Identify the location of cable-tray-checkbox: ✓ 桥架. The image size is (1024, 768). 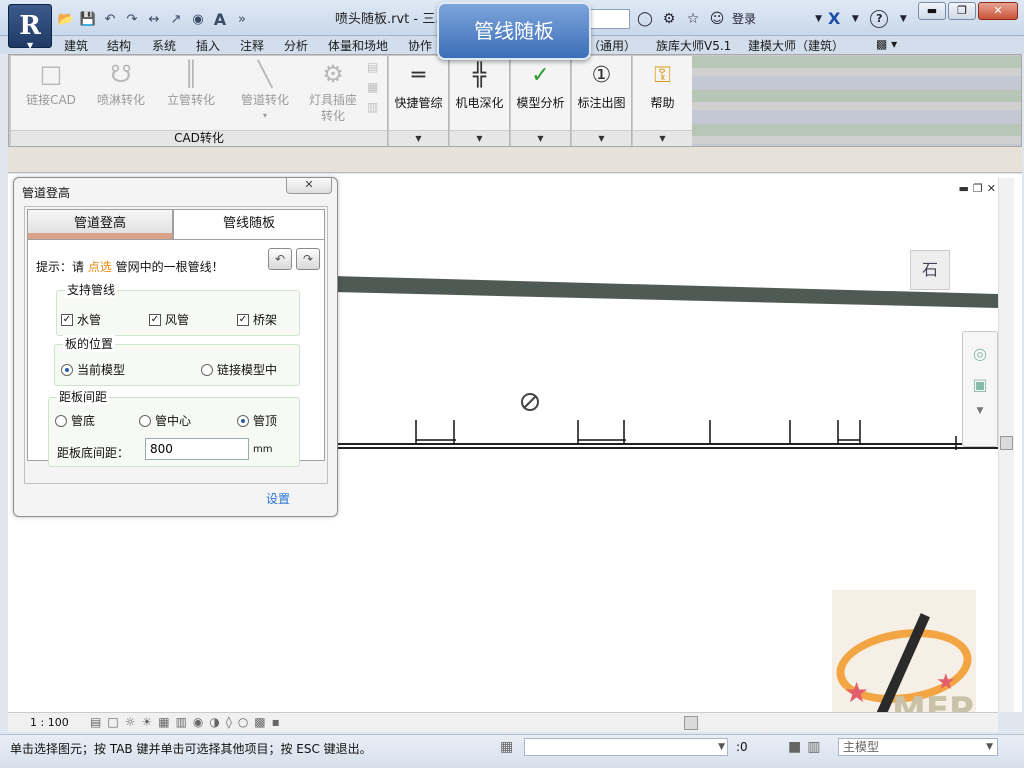
(257, 319).